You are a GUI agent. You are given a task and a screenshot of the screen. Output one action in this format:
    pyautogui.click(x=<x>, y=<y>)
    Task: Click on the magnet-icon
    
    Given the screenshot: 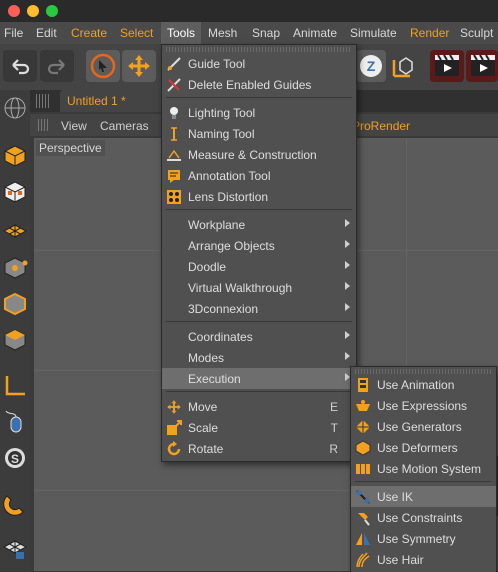 What is the action you would take?
    pyautogui.click(x=13, y=505)
    